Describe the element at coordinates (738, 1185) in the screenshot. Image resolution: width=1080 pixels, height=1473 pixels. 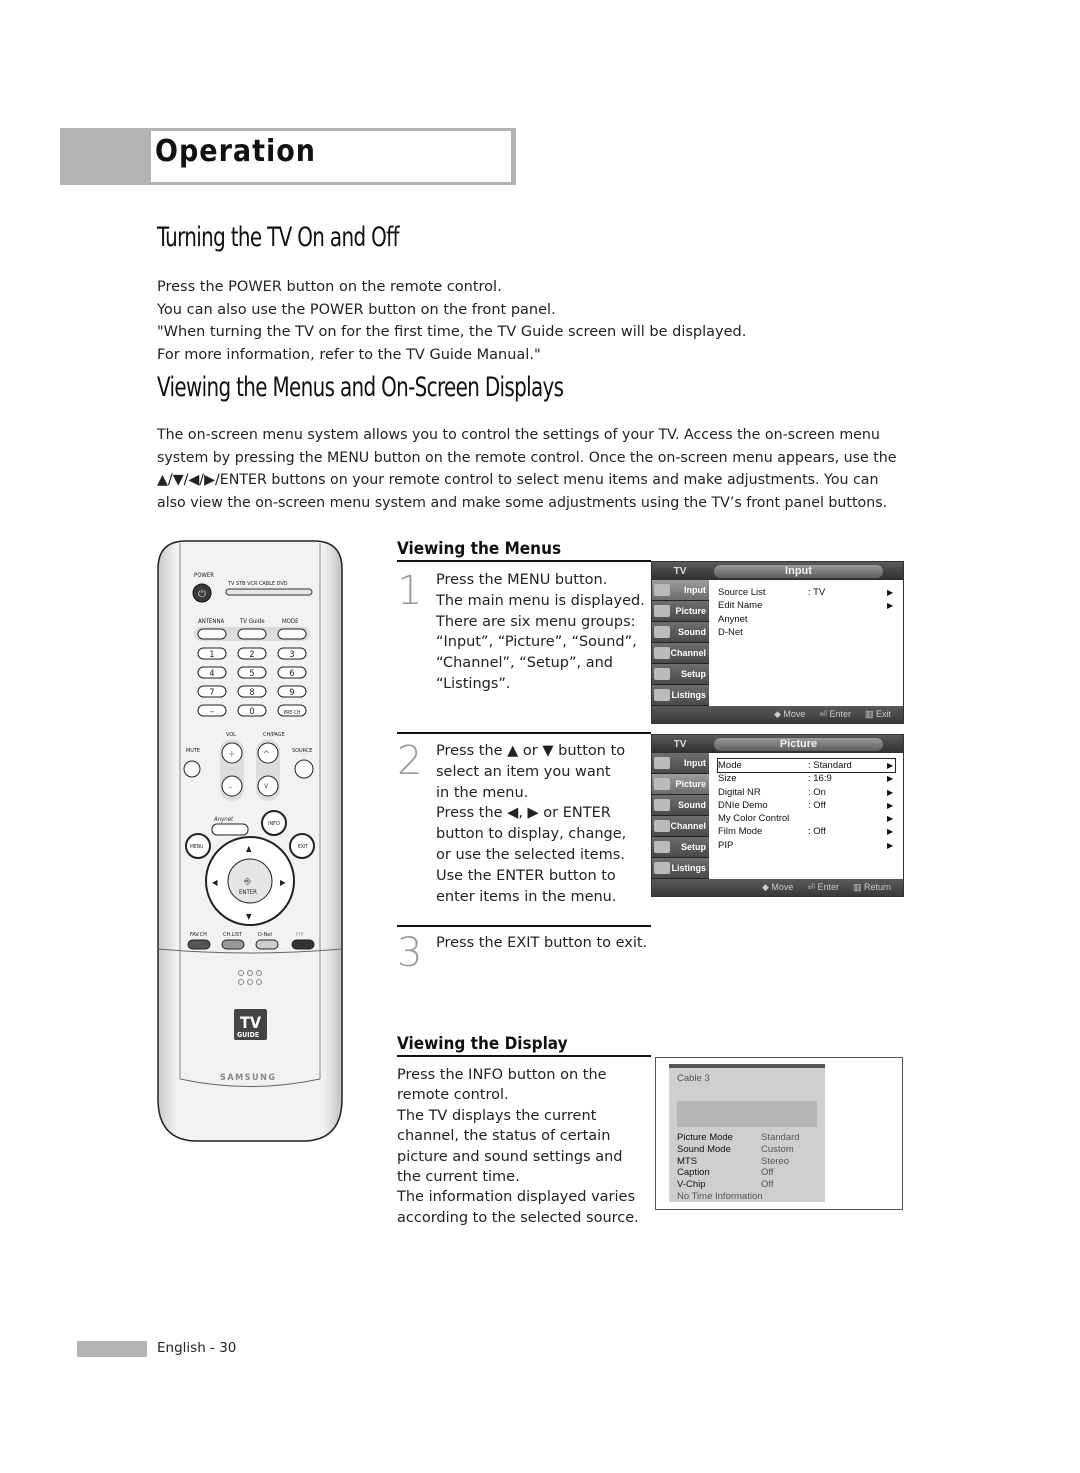
I see `info-row: V-Chip Off` at that location.